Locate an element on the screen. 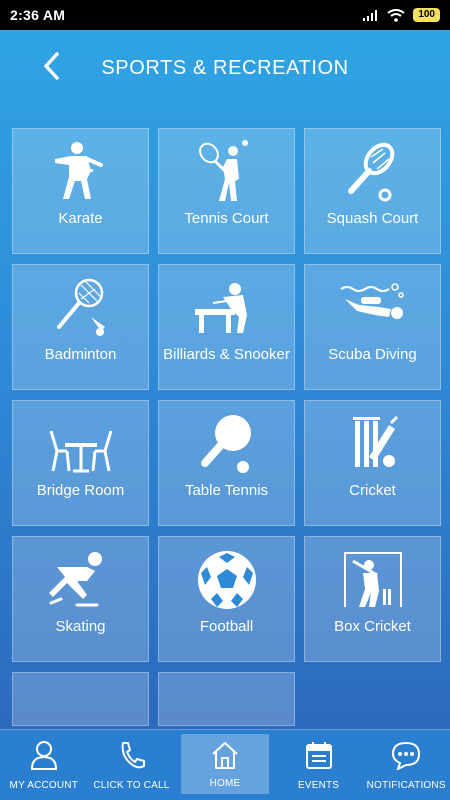 The height and width of the screenshot is (800, 450). tile-squash-court: Squash Court is located at coordinates (372, 191).